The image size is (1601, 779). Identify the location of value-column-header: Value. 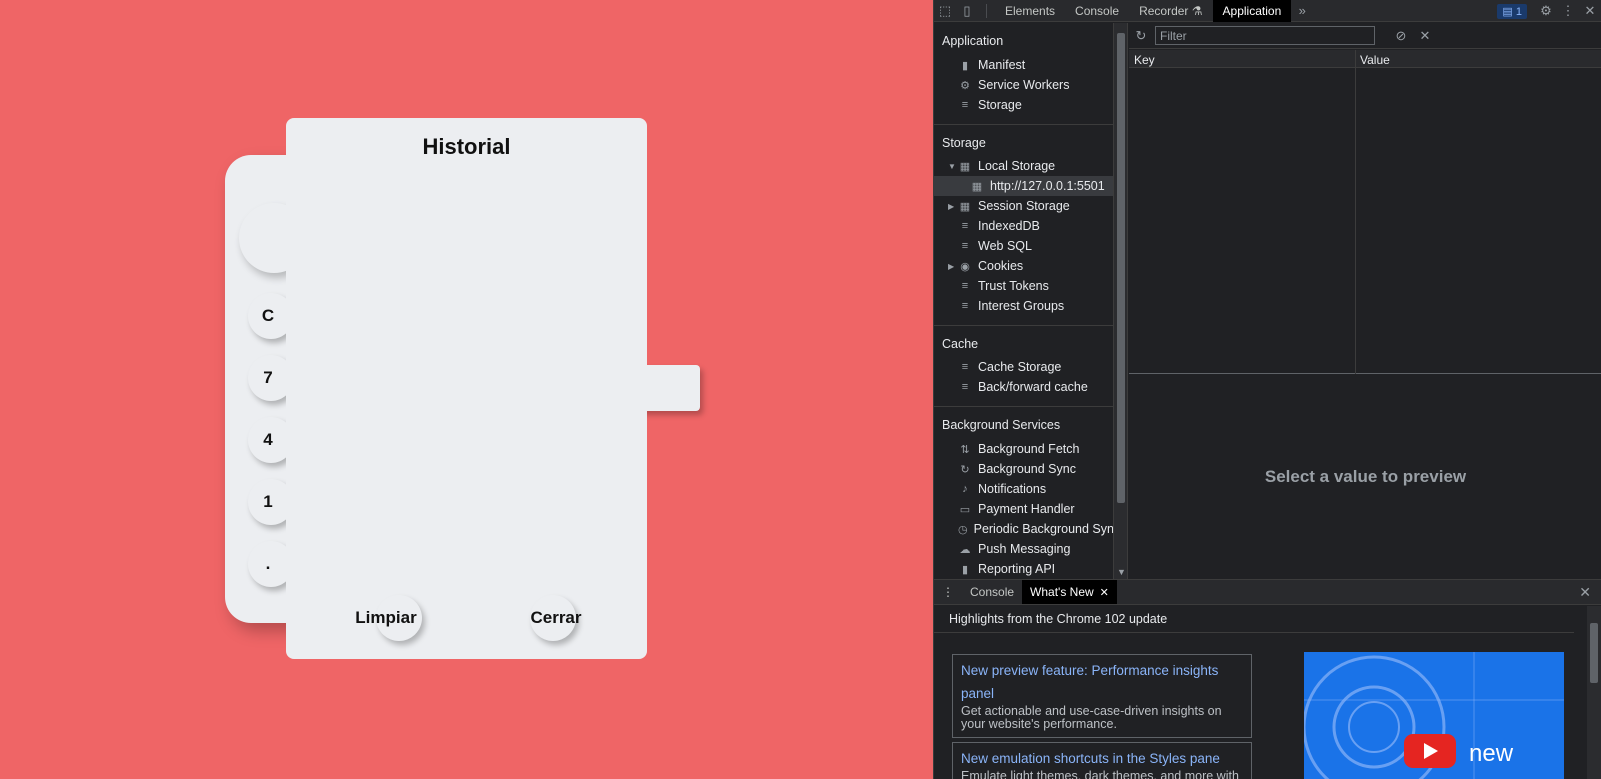
(1375, 60).